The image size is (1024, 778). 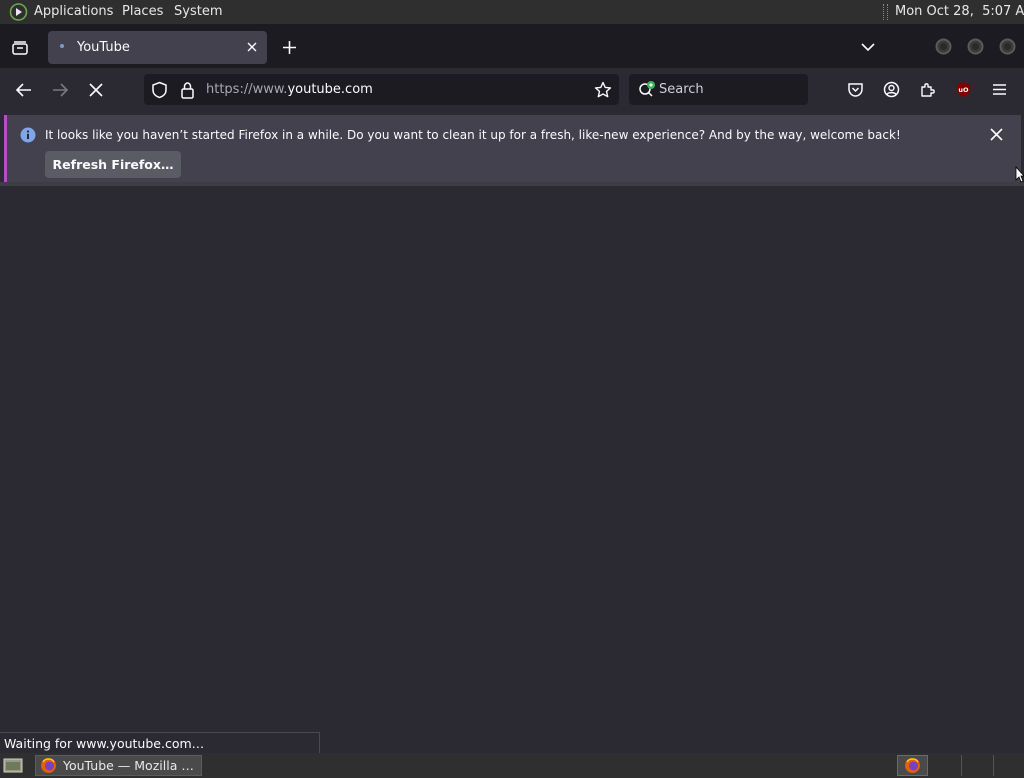 What do you see at coordinates (96, 90) in the screenshot?
I see `stop-loading-icon` at bounding box center [96, 90].